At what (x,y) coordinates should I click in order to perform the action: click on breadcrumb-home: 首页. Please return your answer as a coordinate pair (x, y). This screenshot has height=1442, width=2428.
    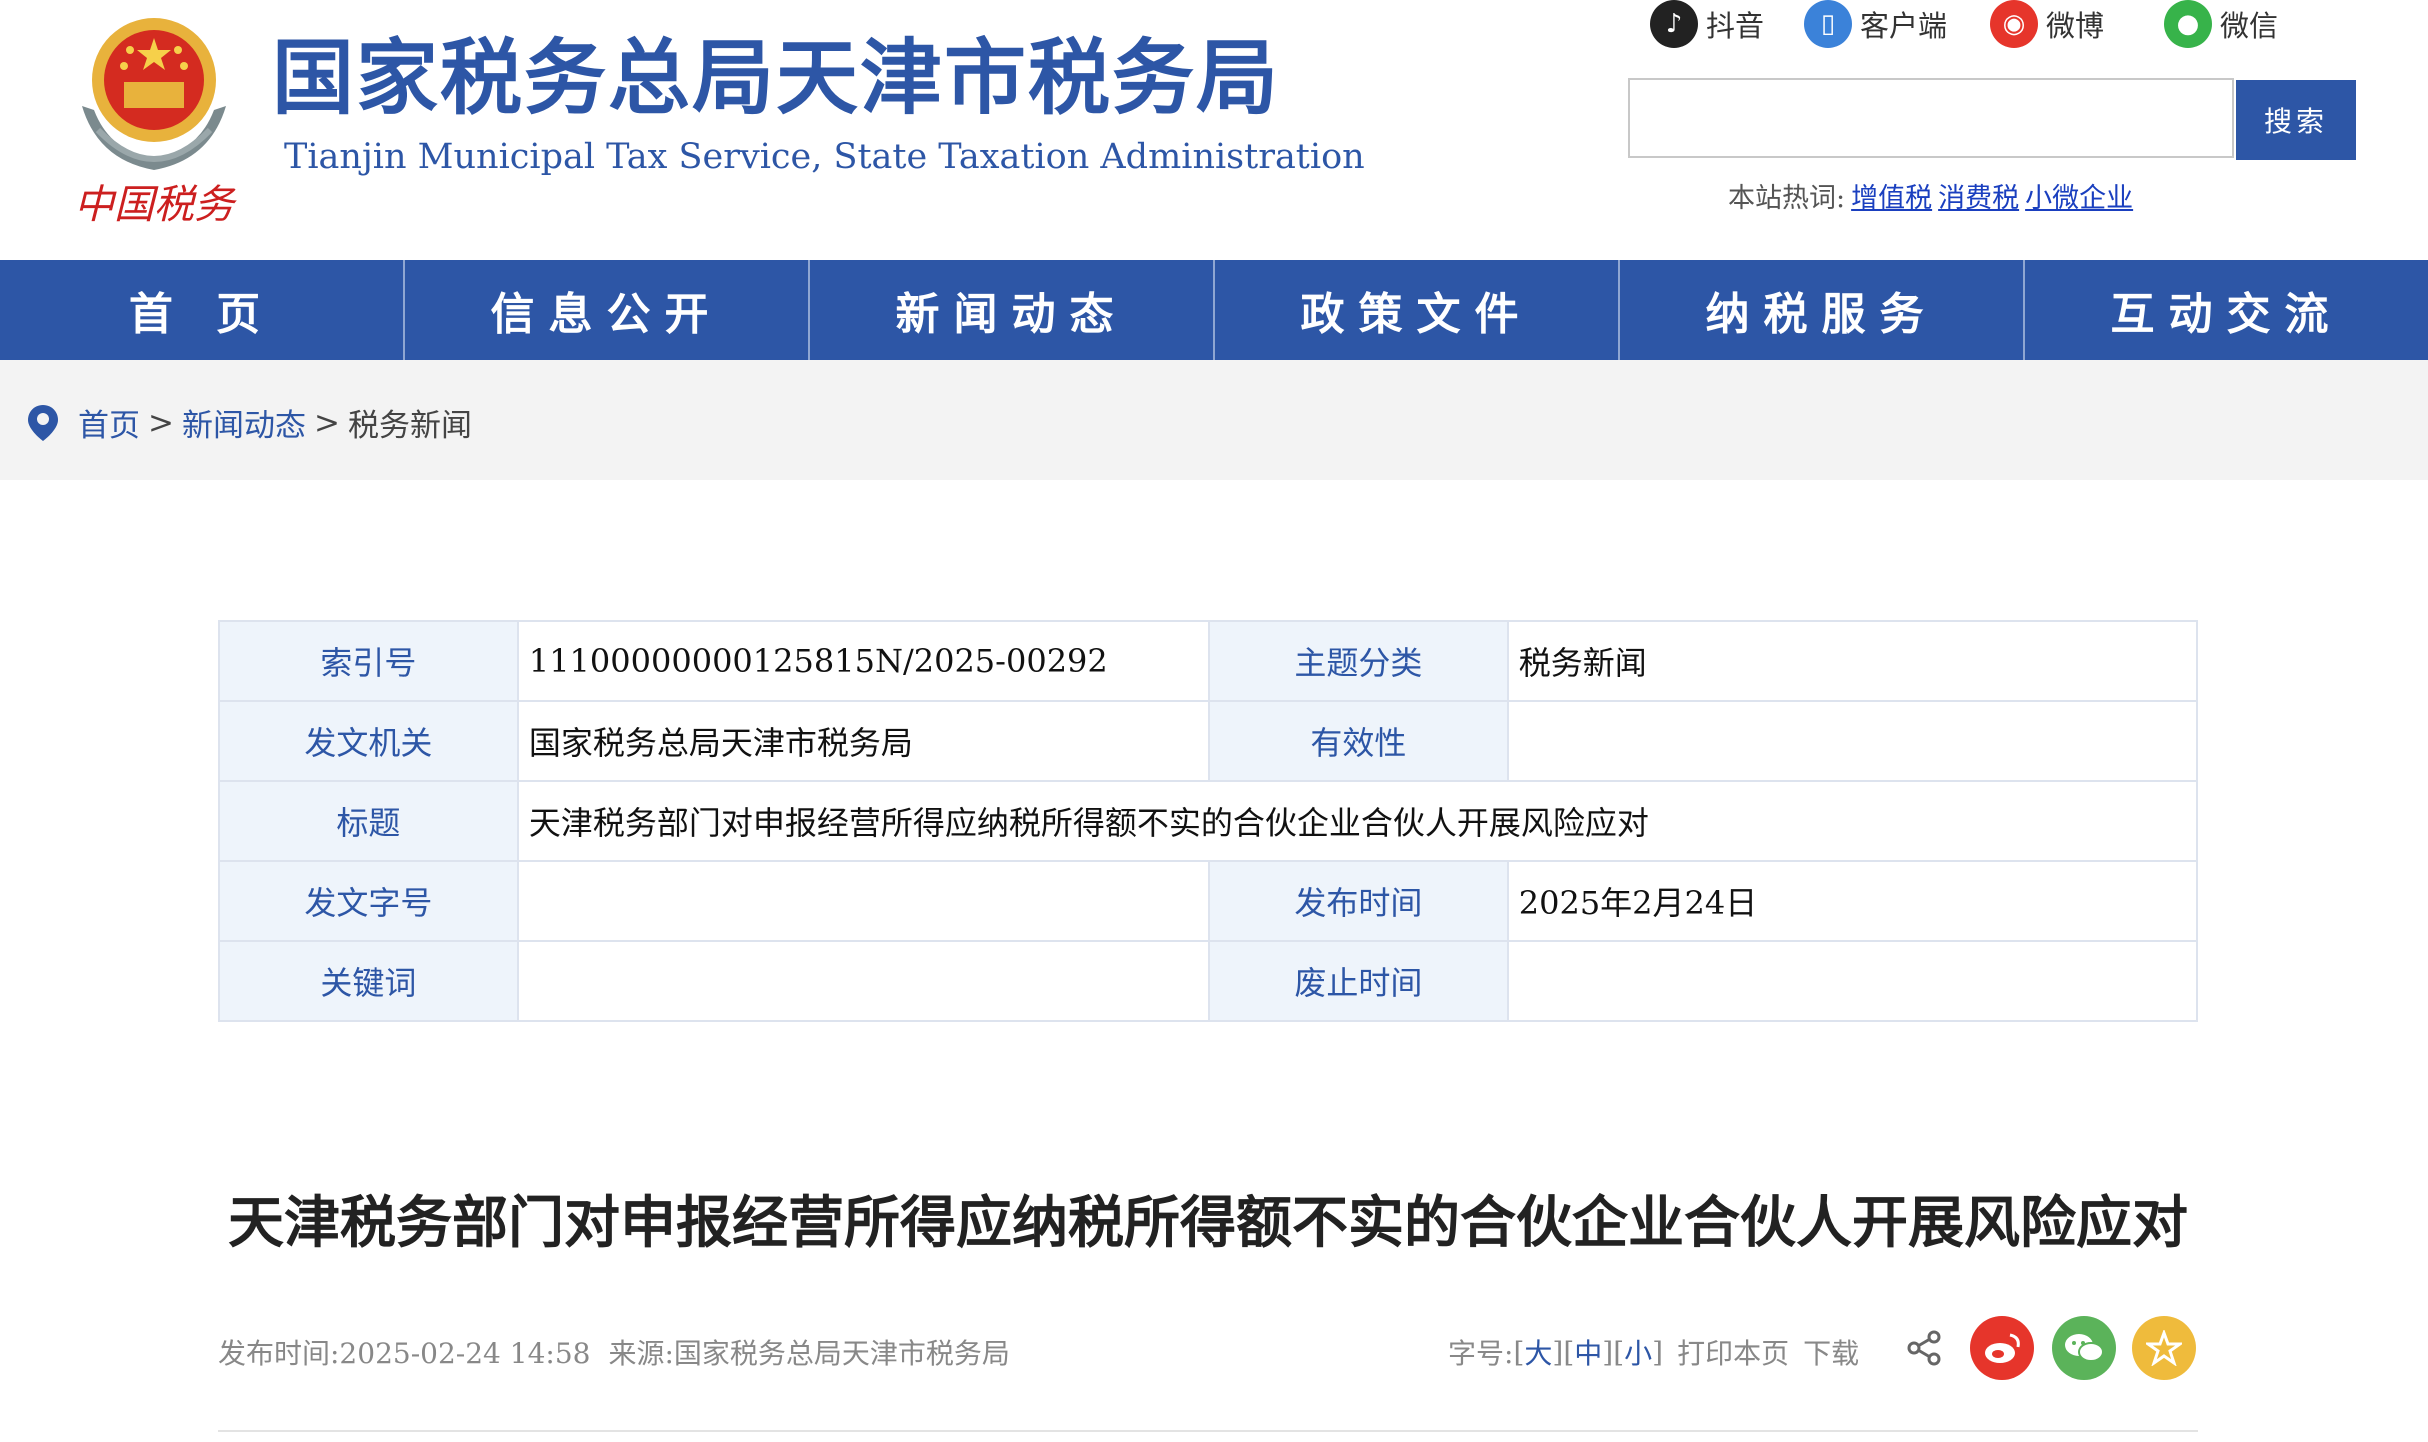
    Looking at the image, I should click on (109, 422).